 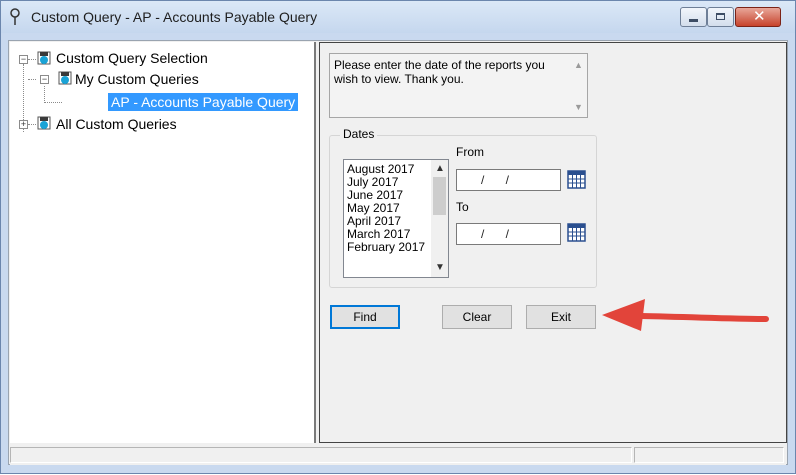 What do you see at coordinates (365, 317) in the screenshot?
I see `find-button: Find` at bounding box center [365, 317].